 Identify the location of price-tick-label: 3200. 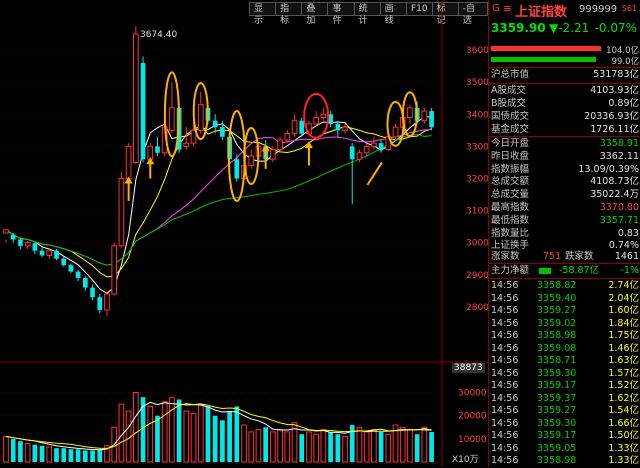
(477, 179).